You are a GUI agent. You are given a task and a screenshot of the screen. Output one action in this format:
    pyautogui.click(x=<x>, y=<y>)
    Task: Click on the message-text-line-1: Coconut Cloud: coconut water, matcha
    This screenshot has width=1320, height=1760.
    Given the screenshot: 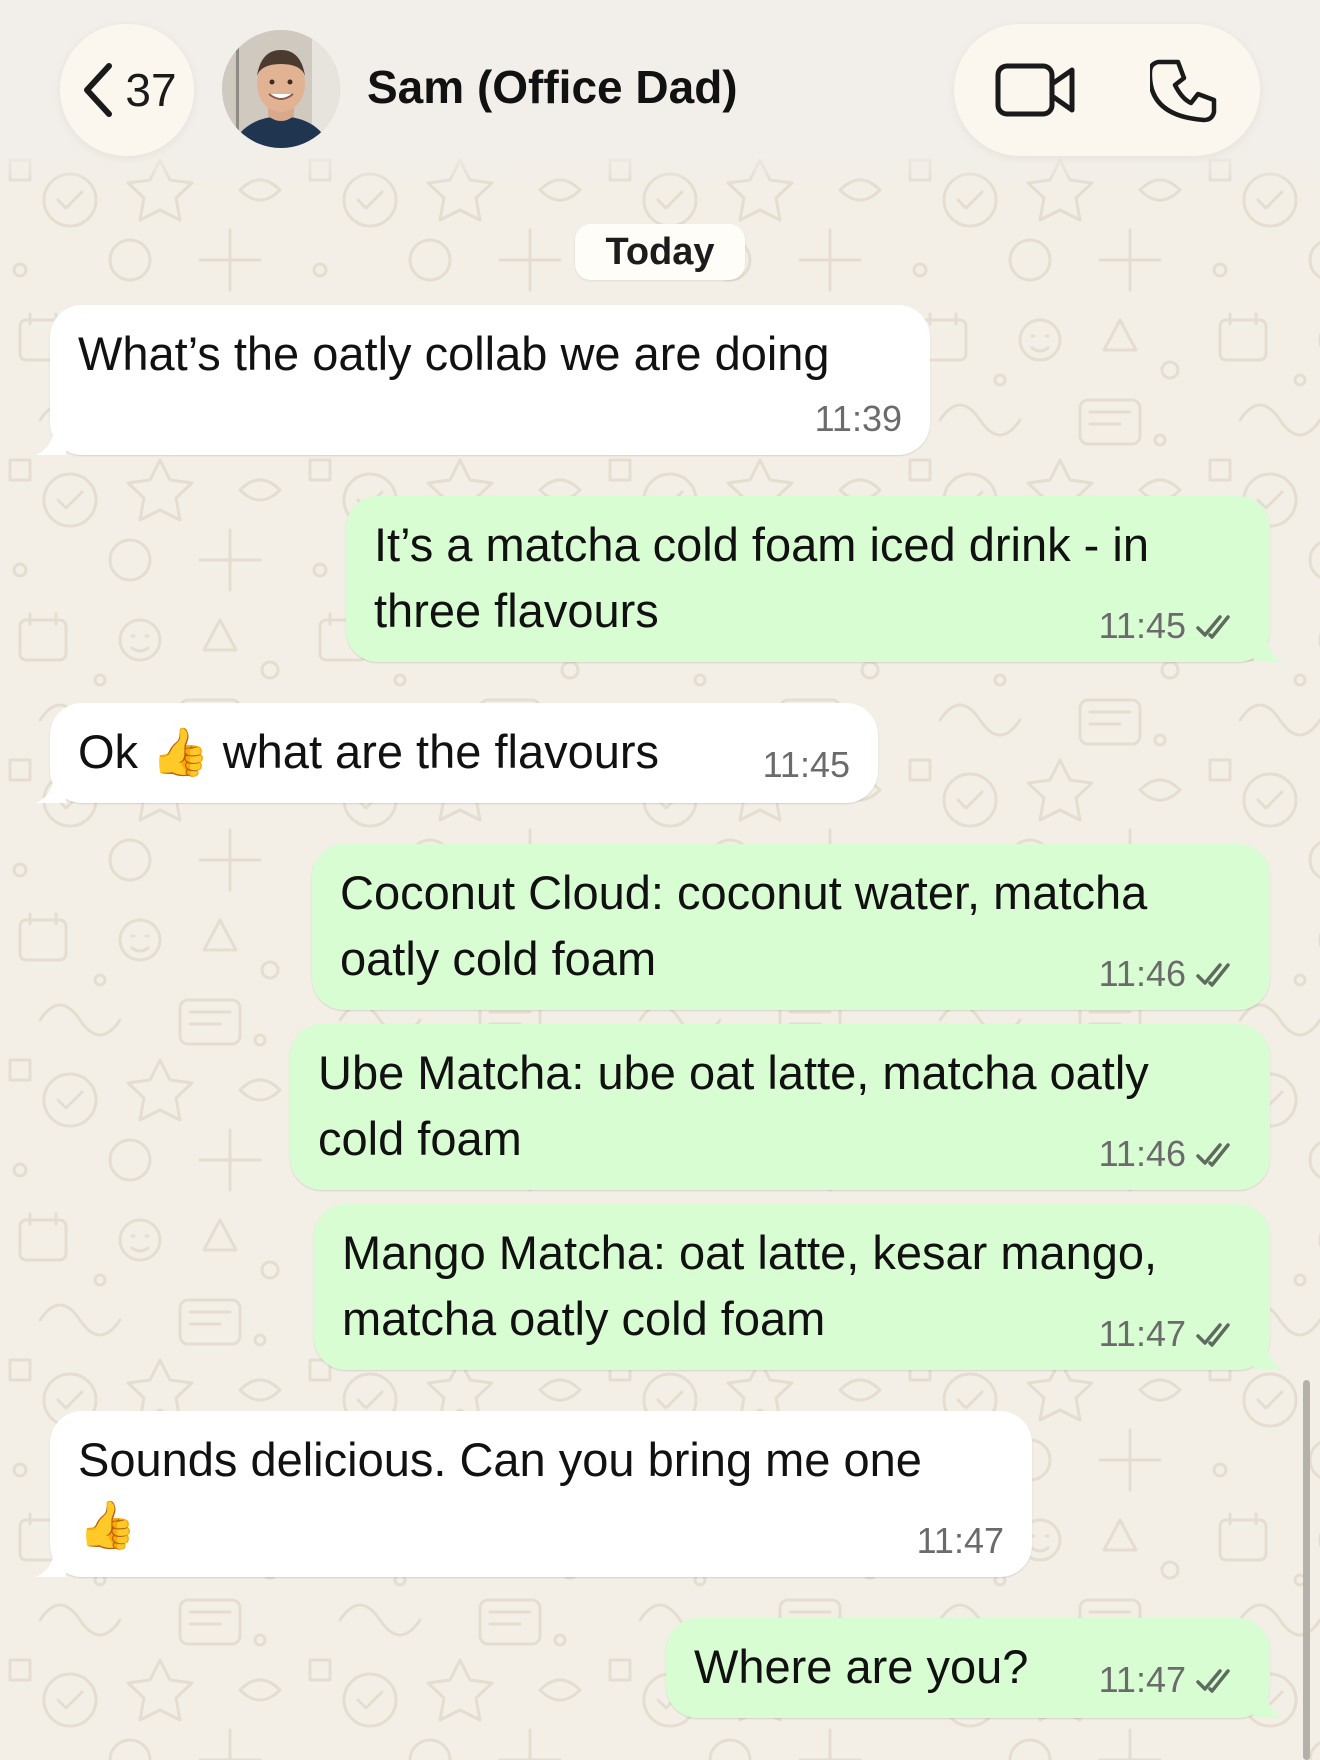 What is the action you would take?
    pyautogui.click(x=744, y=892)
    